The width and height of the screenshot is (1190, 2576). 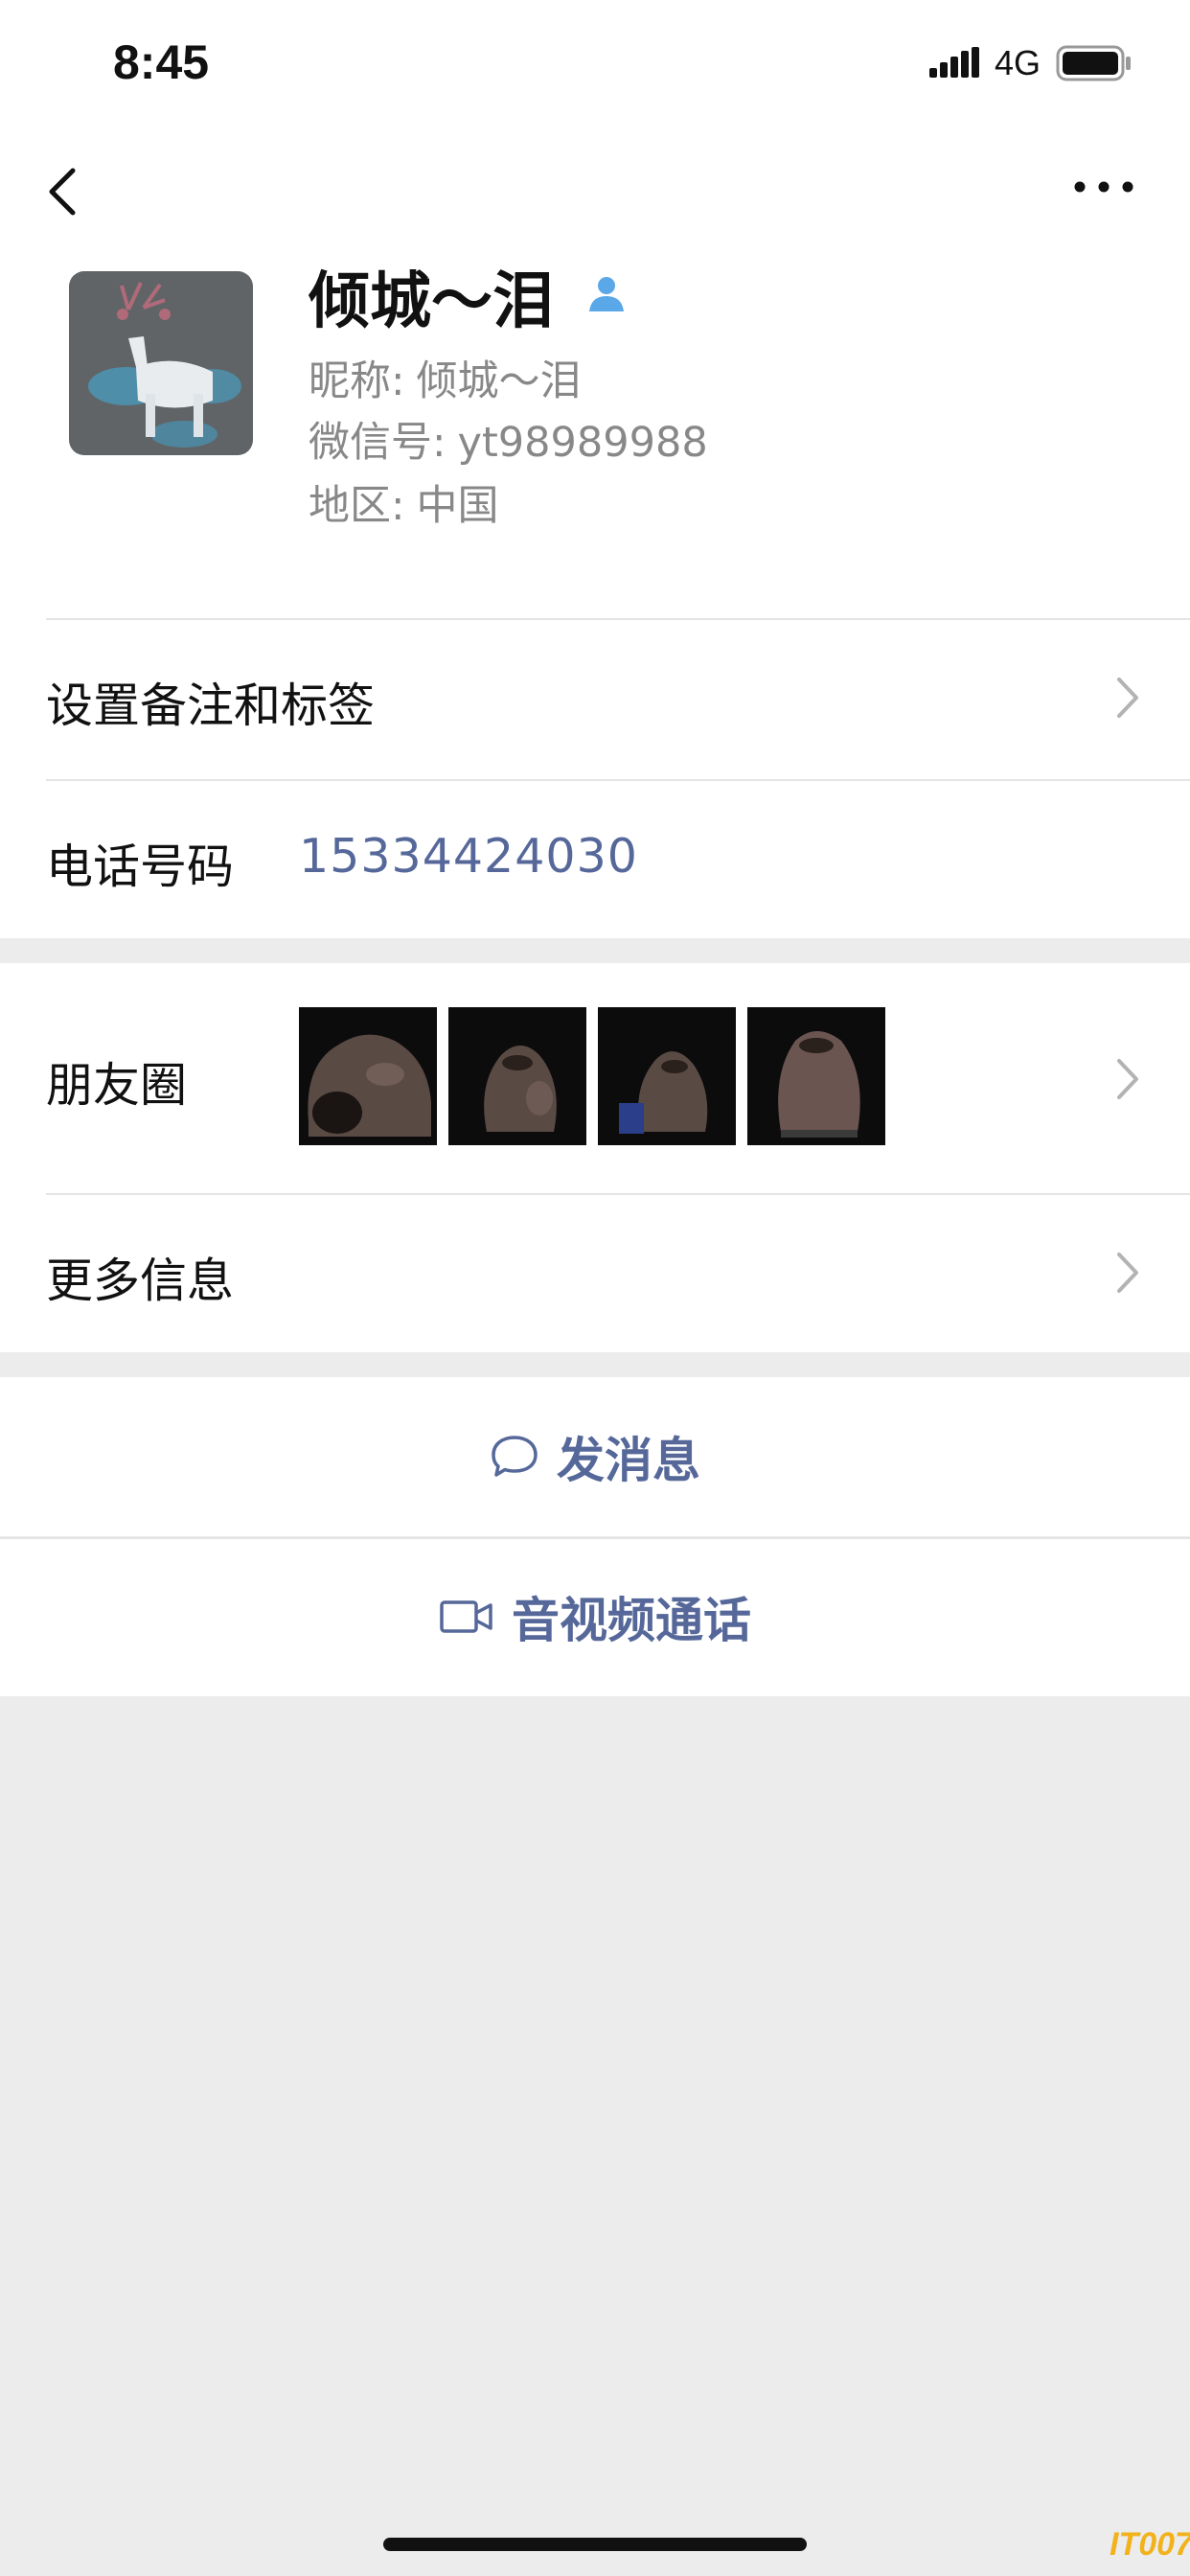 What do you see at coordinates (466, 1616) in the screenshot?
I see `video-camera-icon` at bounding box center [466, 1616].